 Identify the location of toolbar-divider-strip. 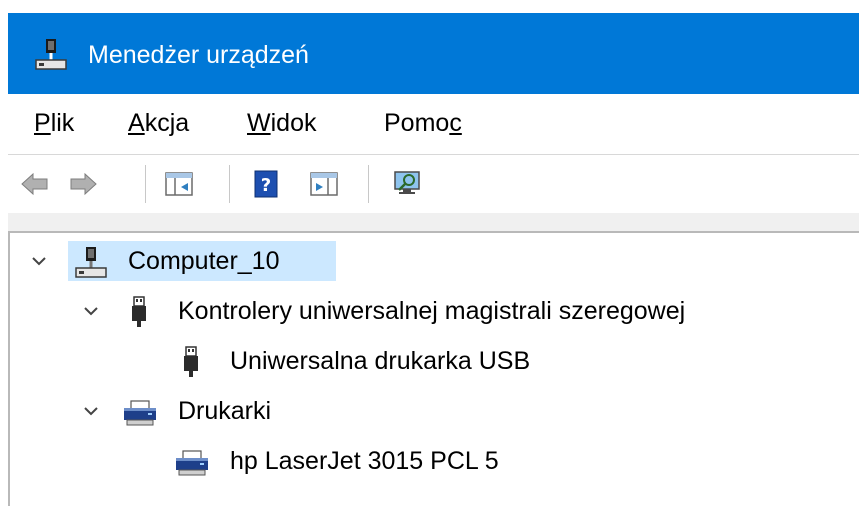
(433, 222).